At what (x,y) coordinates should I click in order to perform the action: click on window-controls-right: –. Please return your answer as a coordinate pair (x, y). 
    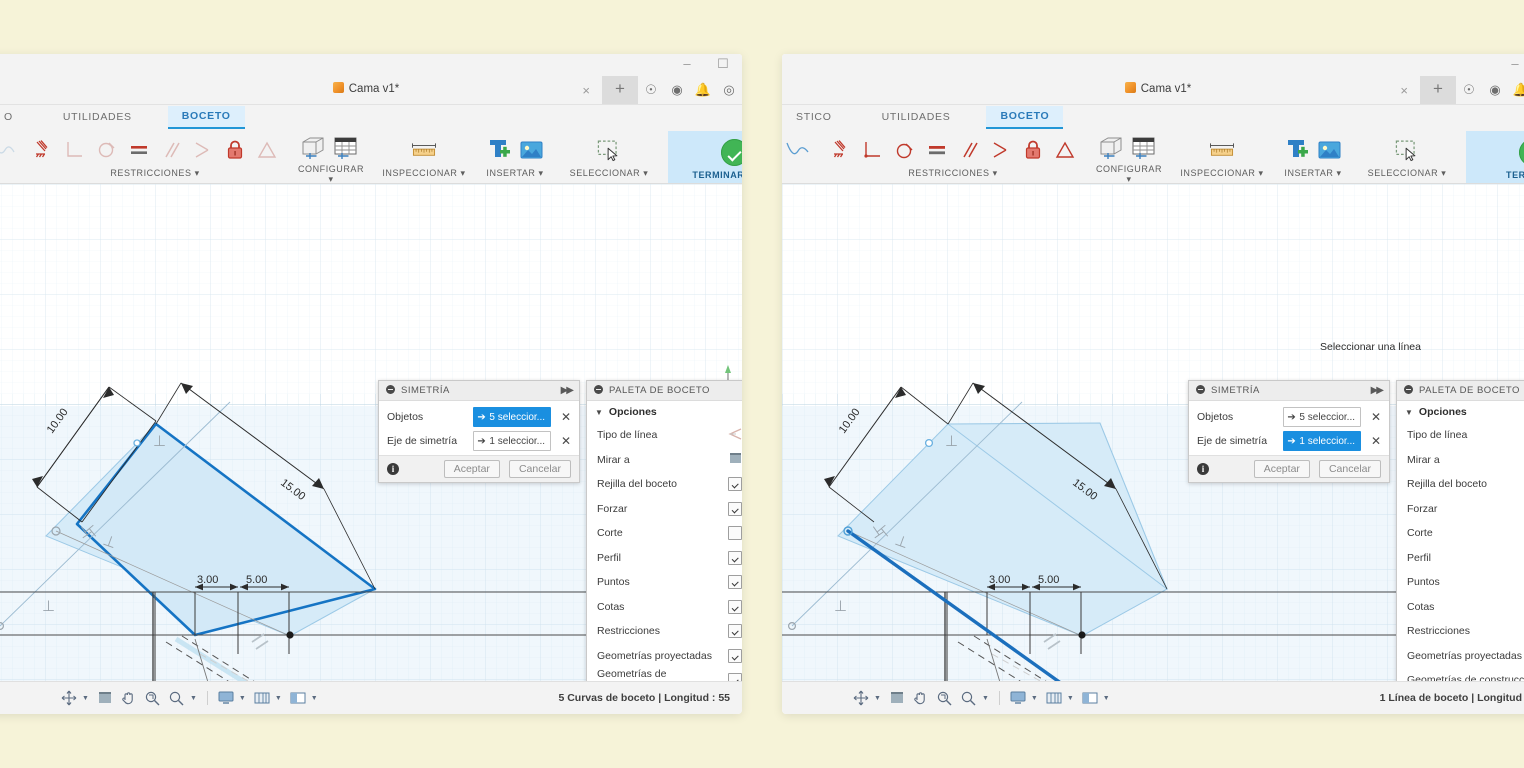
    Looking at the image, I should click on (1515, 64).